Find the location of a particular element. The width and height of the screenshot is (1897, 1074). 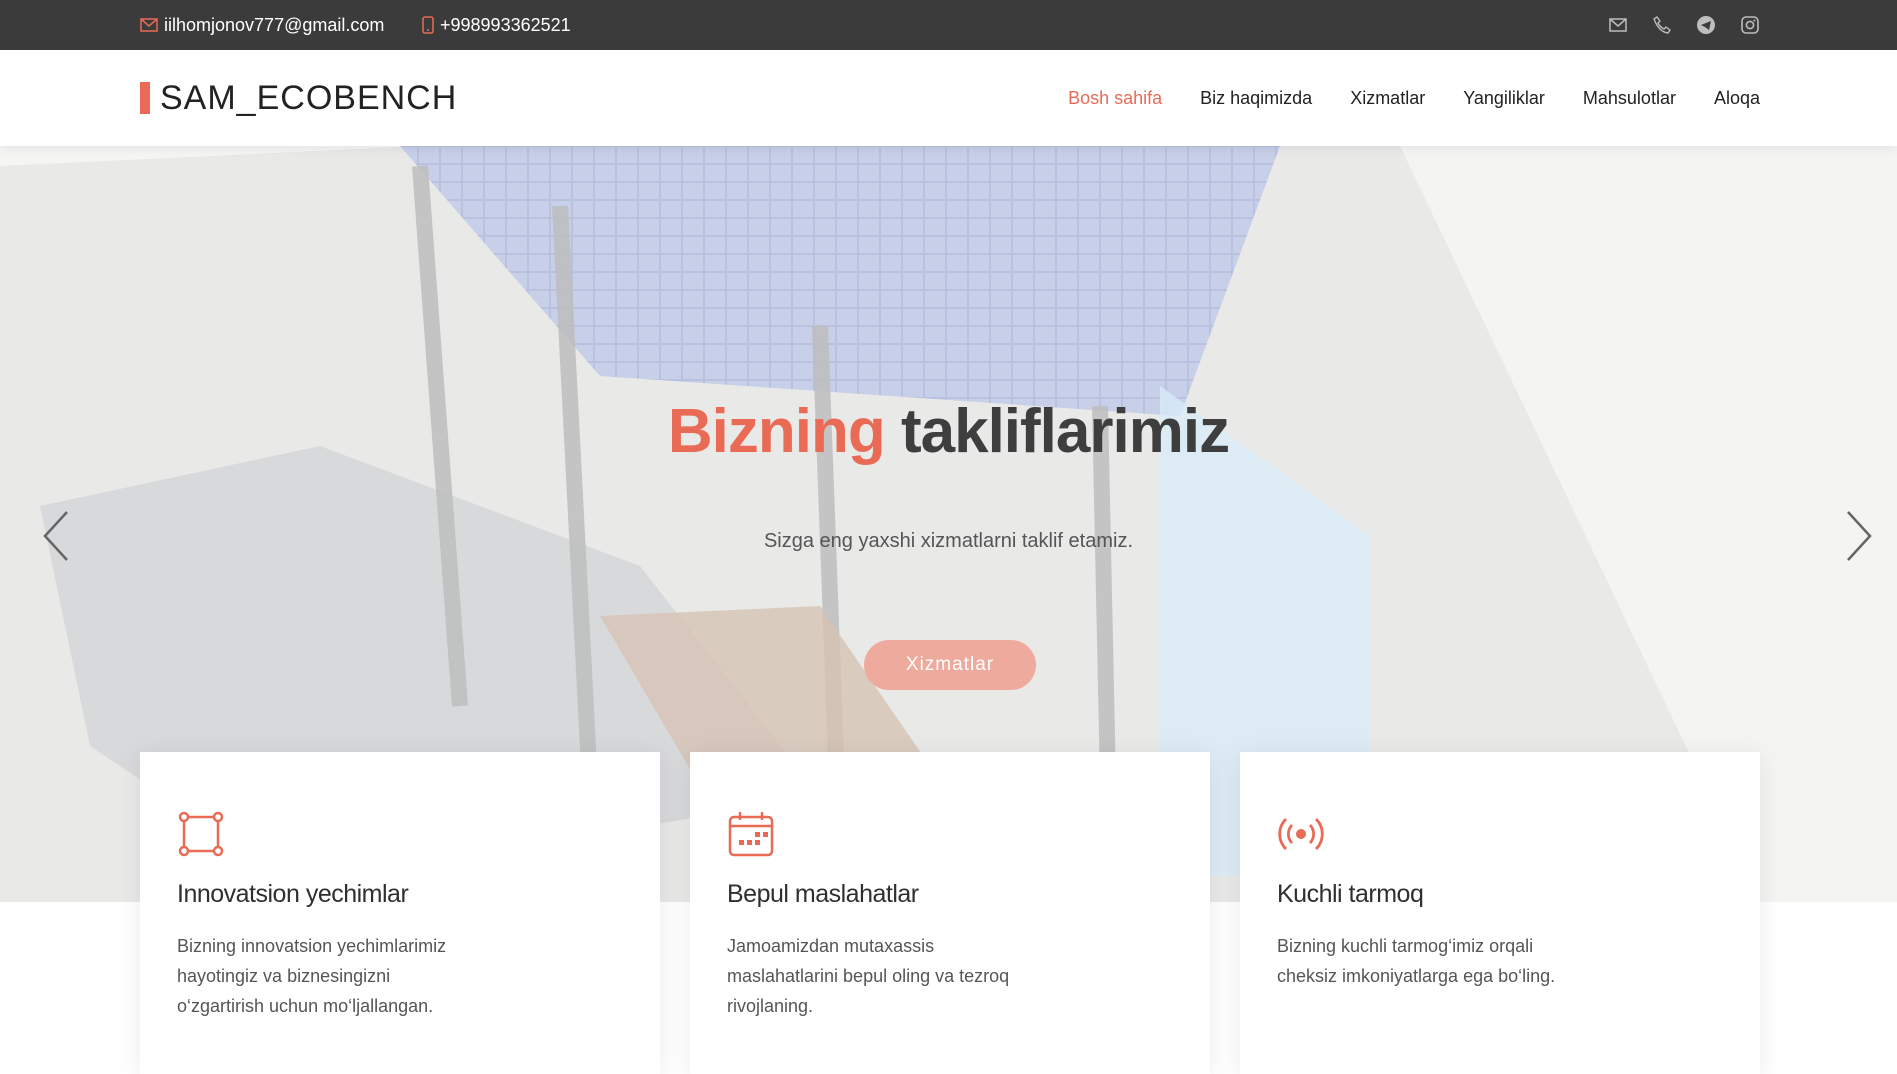

phone-text: +998993362521 is located at coordinates (505, 24).